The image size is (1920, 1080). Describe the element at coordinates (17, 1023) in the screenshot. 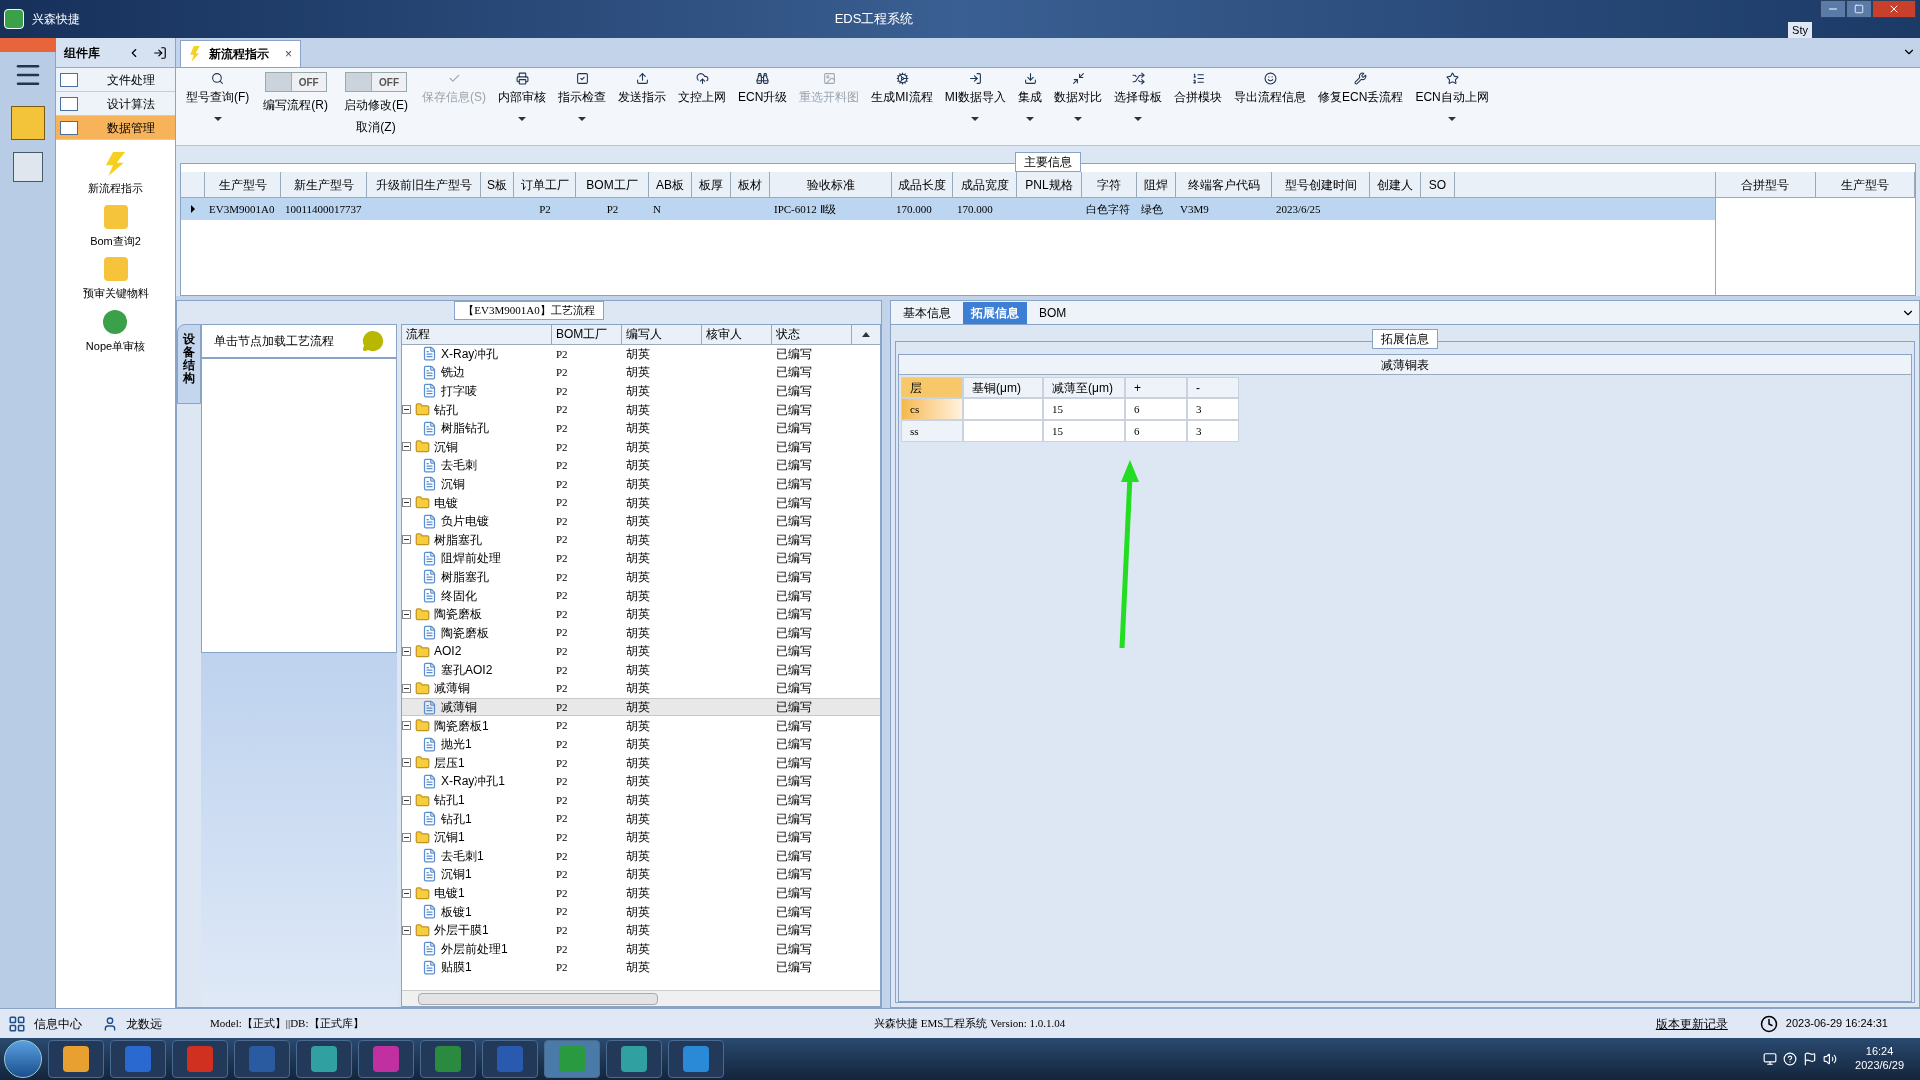

I see `grid-icon` at that location.